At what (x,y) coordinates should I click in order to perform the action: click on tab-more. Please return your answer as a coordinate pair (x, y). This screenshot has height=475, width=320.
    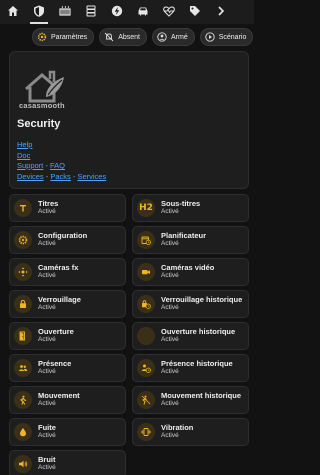
    Looking at the image, I should click on (221, 12).